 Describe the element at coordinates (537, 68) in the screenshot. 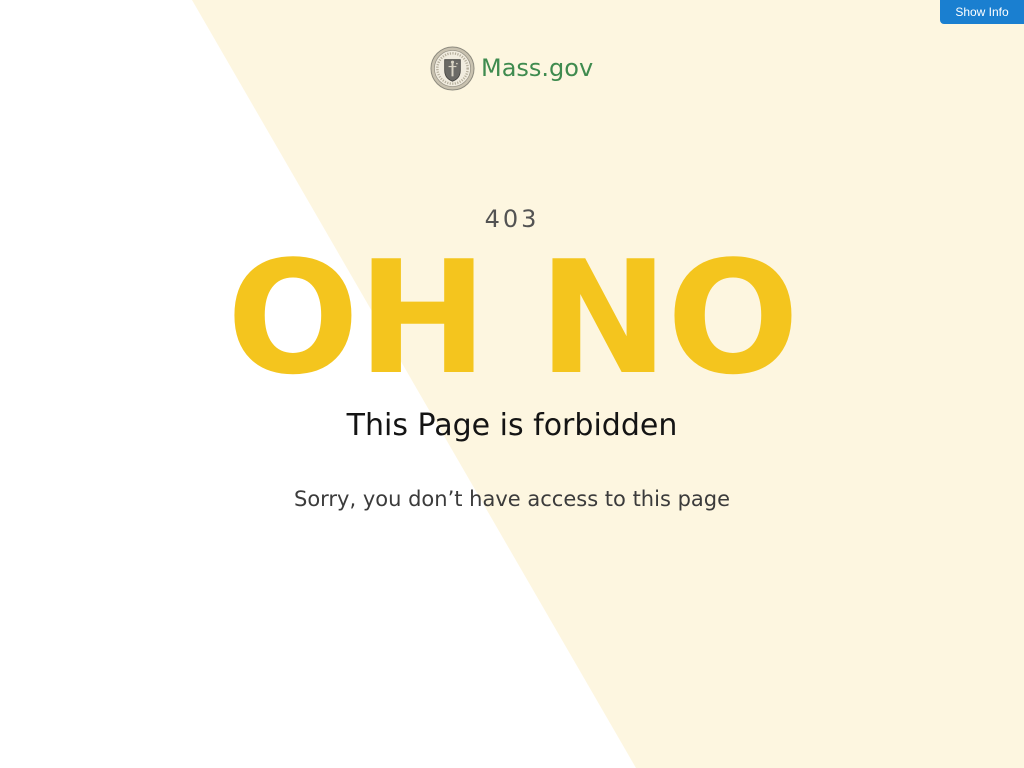

I see `logo-text: Mass.gov` at that location.